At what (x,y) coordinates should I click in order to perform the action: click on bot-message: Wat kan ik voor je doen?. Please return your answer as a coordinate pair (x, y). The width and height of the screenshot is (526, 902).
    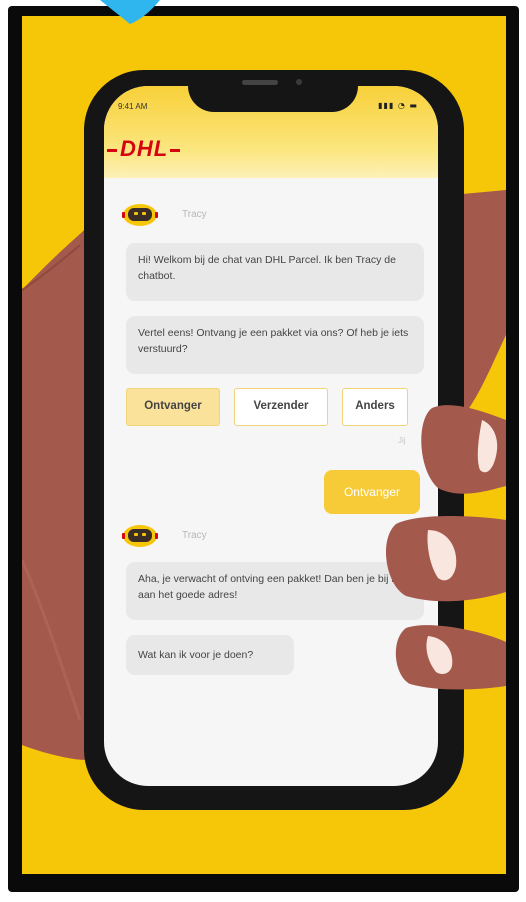
    Looking at the image, I should click on (210, 655).